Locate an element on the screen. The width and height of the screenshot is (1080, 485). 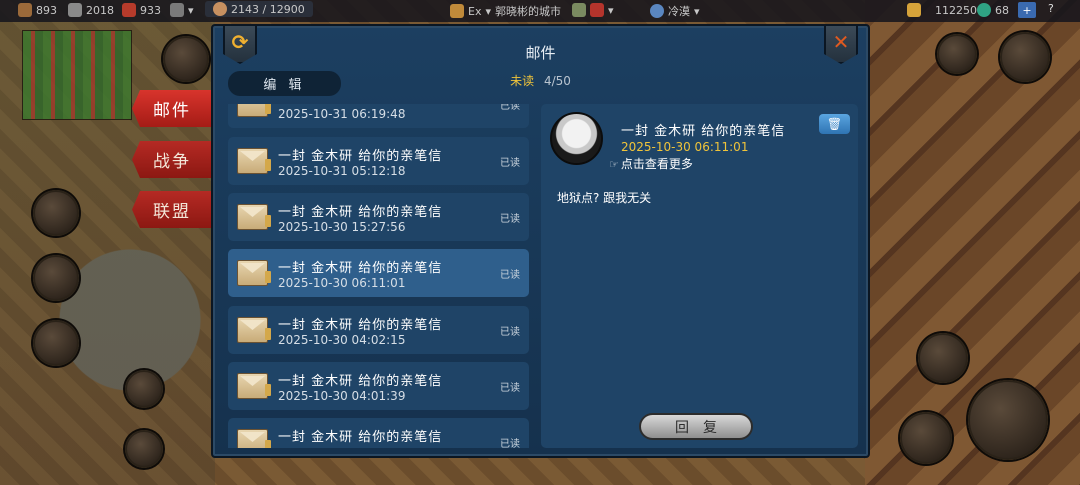
tab-mail: 邮件 is located at coordinates (172, 108).